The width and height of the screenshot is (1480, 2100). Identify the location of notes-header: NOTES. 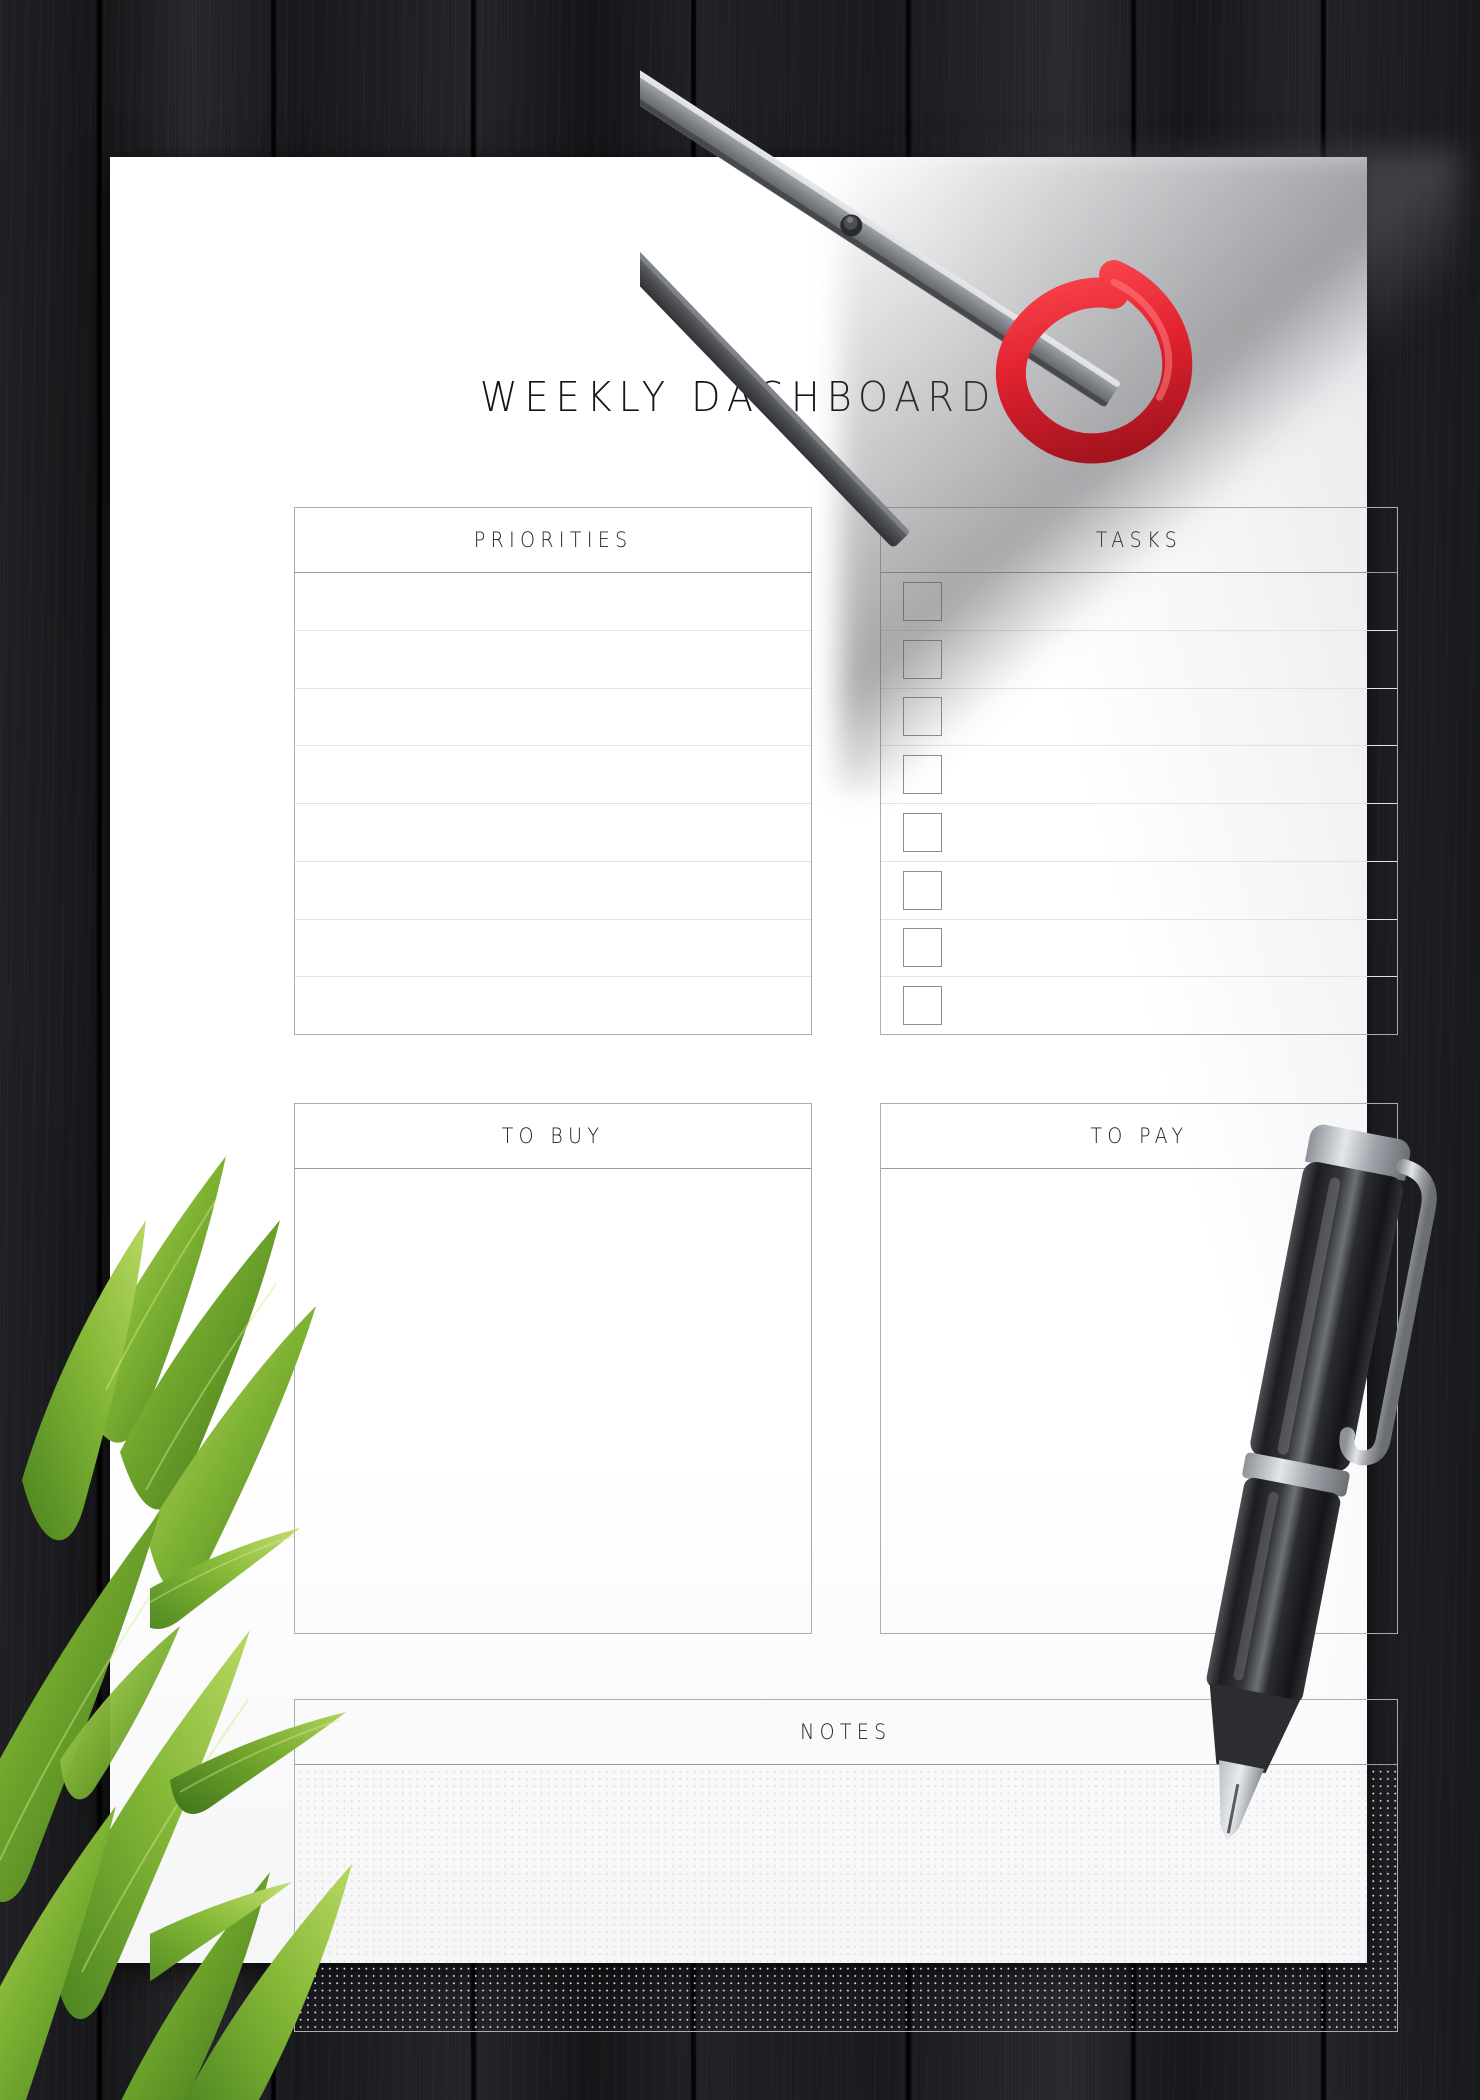
(846, 1732).